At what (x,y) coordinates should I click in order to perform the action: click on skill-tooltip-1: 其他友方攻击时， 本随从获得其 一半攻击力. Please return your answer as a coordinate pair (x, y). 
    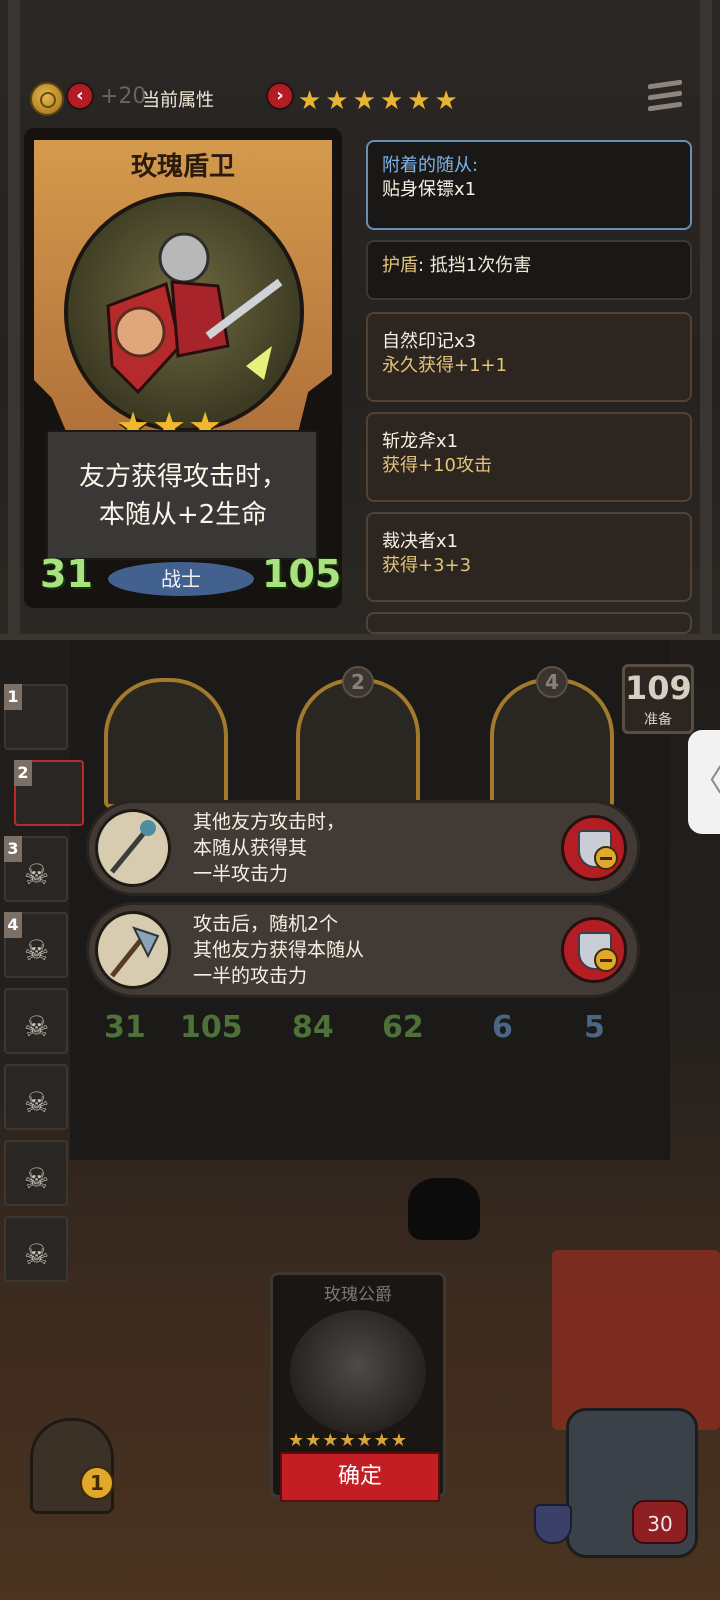
    Looking at the image, I should click on (363, 848).